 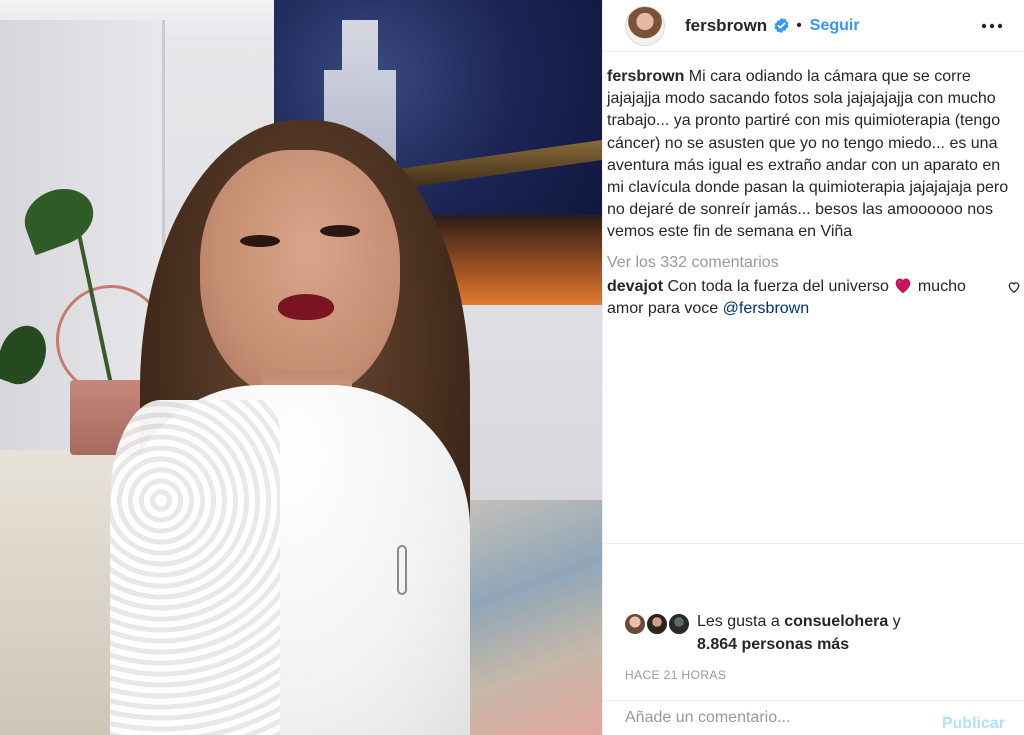 I want to click on comment-username: devajot, so click(x=635, y=286).